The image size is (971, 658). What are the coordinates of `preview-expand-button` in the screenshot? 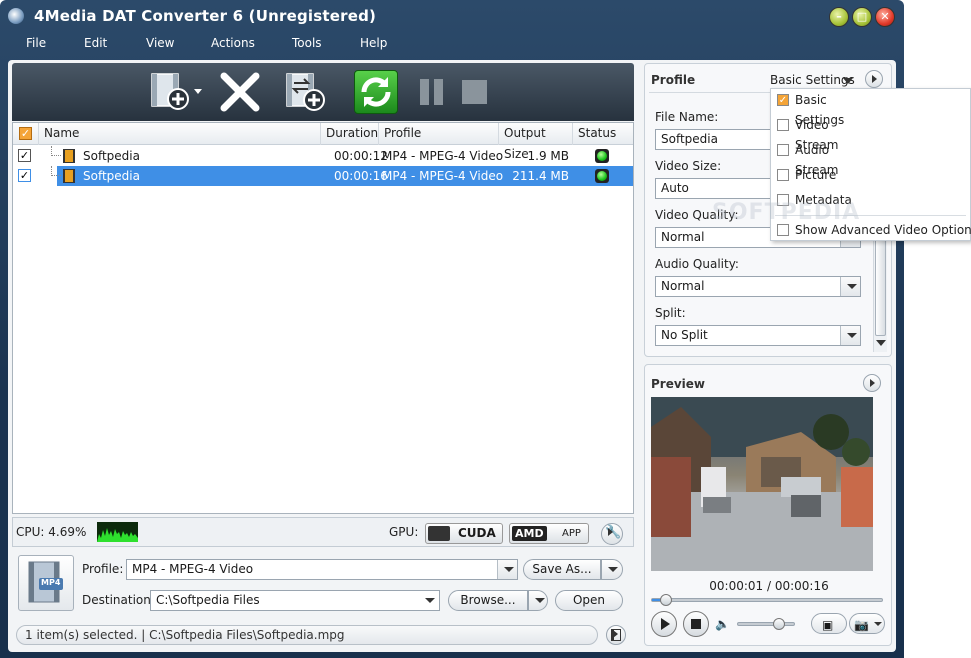 It's located at (872, 383).